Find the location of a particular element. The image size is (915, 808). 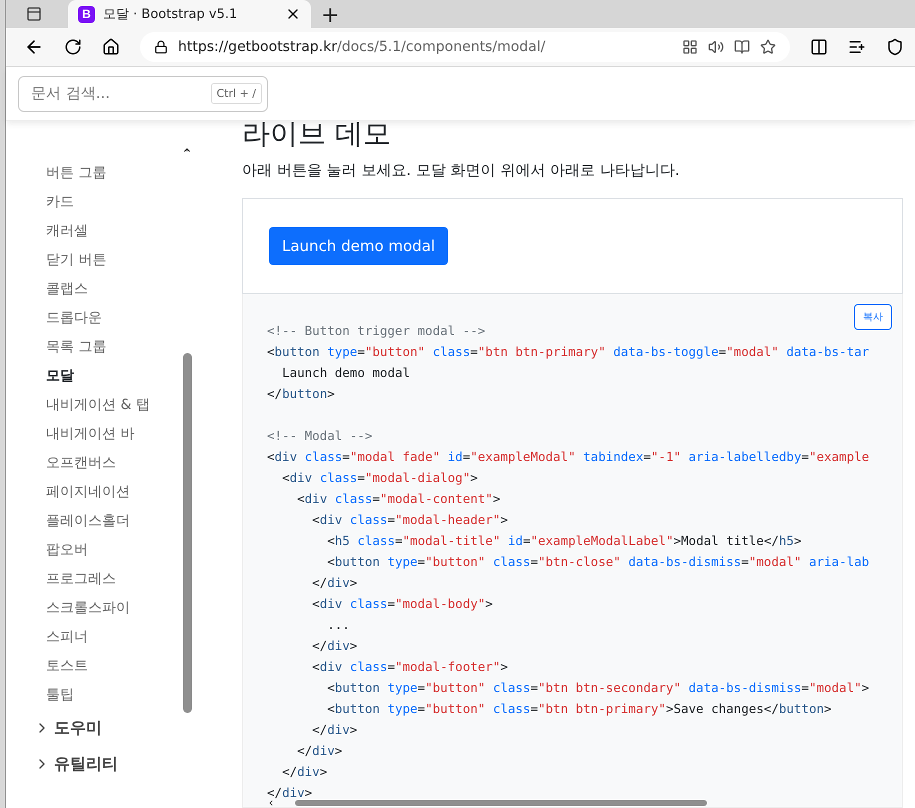

lock-icon is located at coordinates (161, 47).